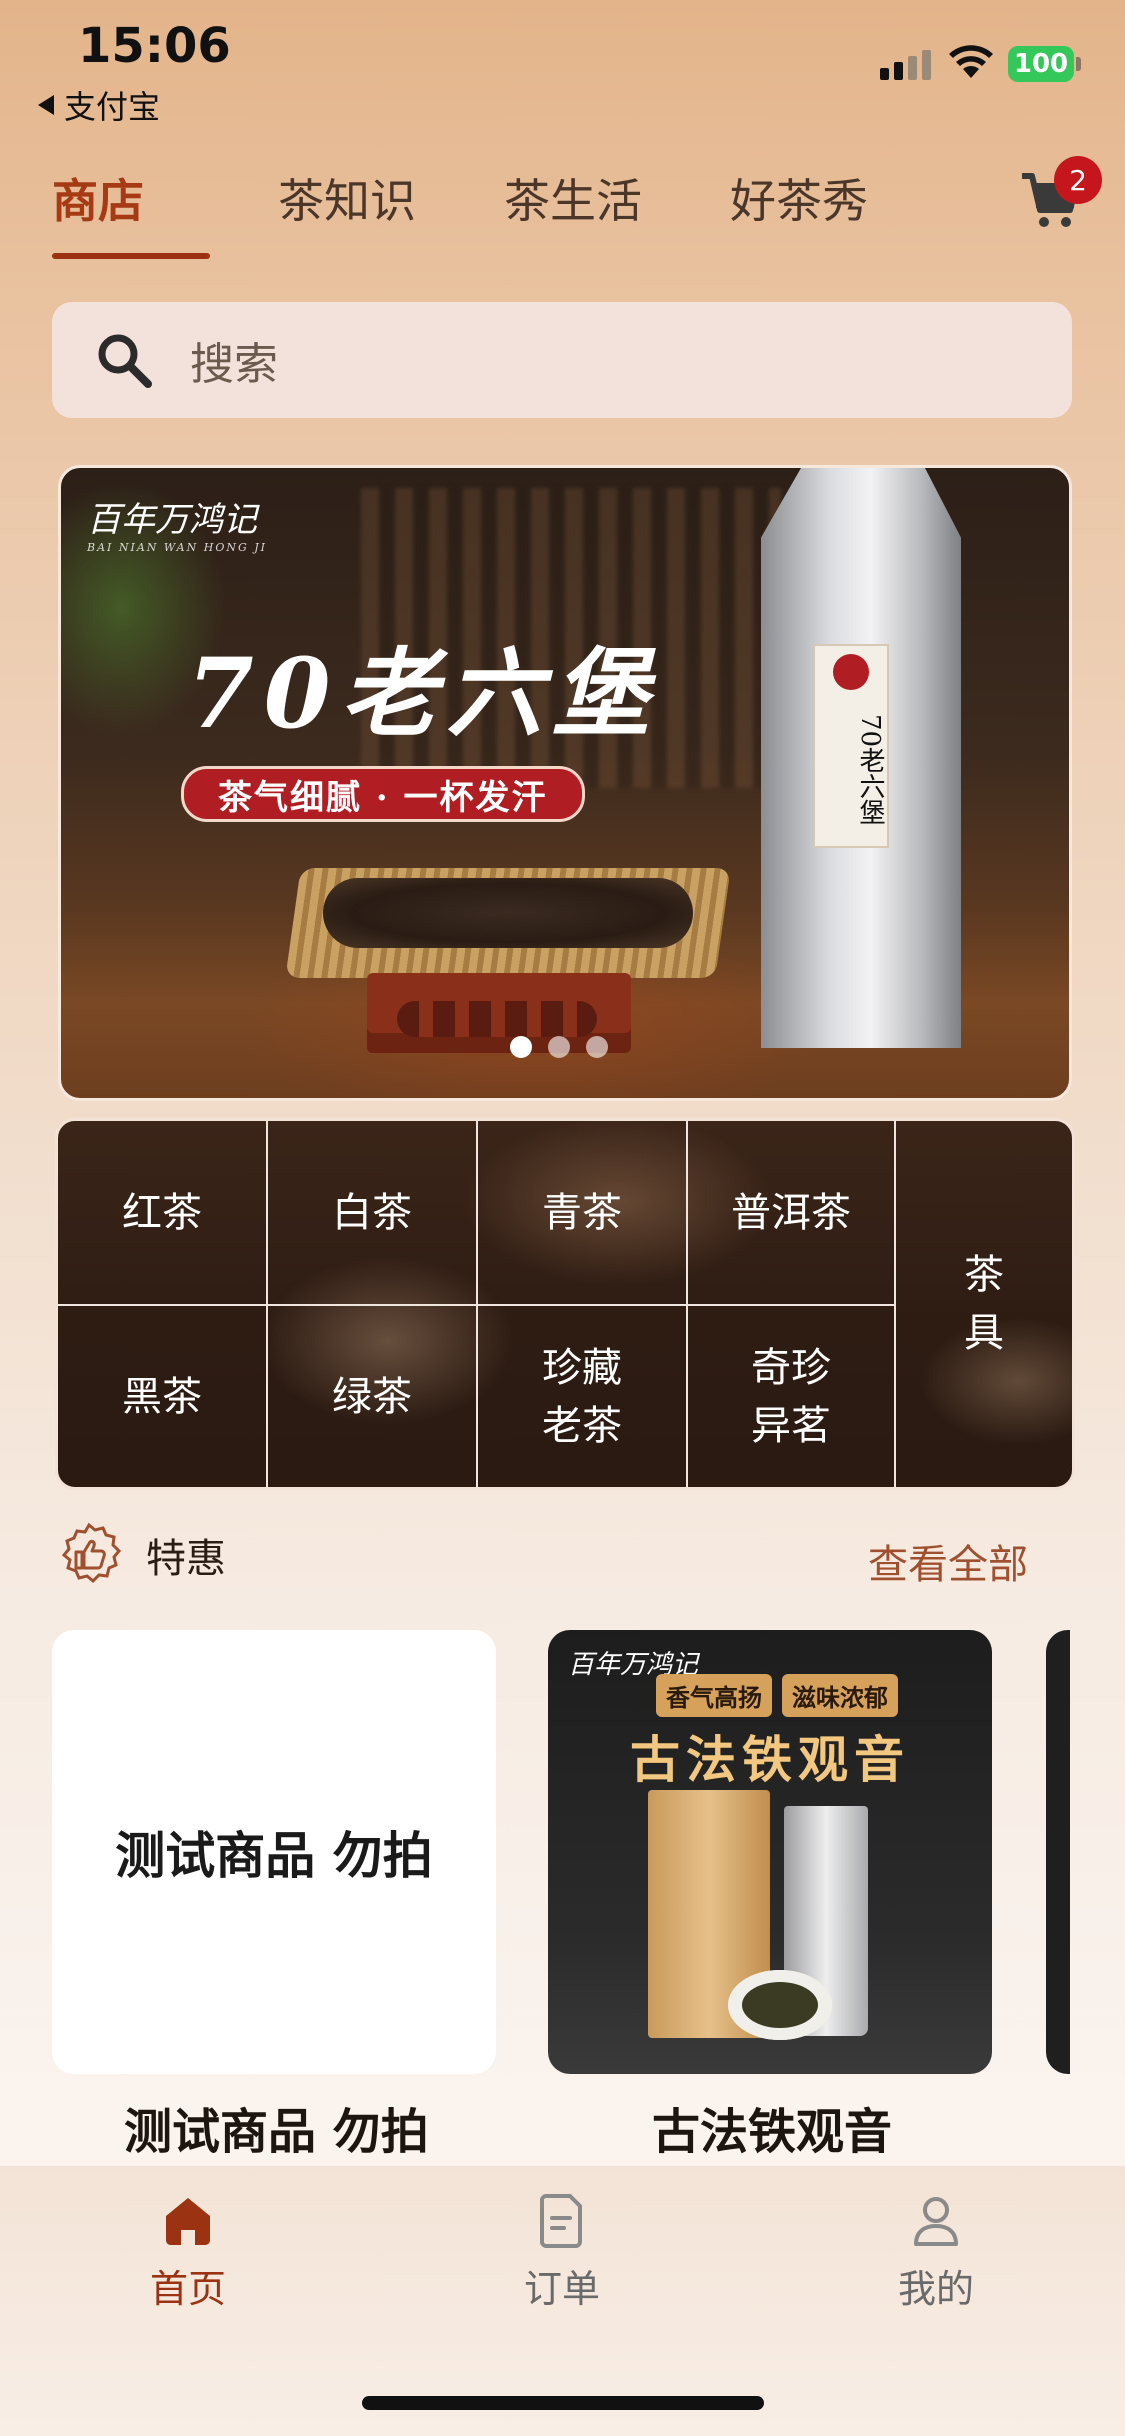  Describe the element at coordinates (617, 198) in the screenshot. I see `tab-tea-life: 茶生活` at that location.